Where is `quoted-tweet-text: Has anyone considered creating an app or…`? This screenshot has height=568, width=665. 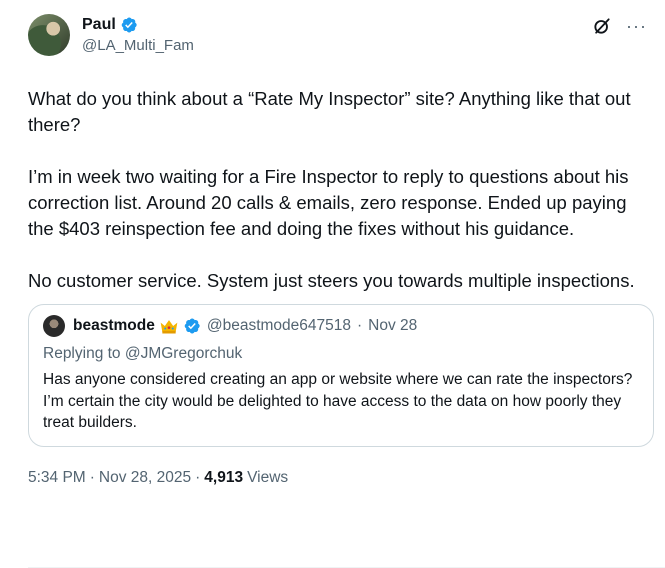 quoted-tweet-text: Has anyone considered creating an app or… is located at coordinates (338, 401).